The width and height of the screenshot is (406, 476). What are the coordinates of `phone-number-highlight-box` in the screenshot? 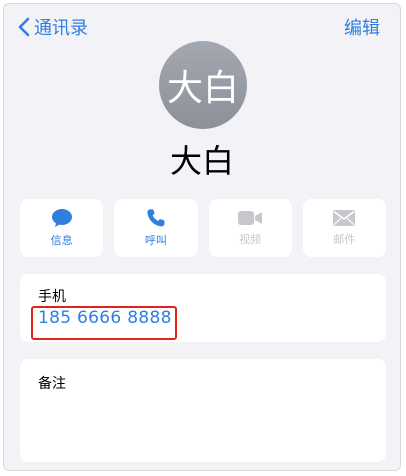 It's located at (104, 323).